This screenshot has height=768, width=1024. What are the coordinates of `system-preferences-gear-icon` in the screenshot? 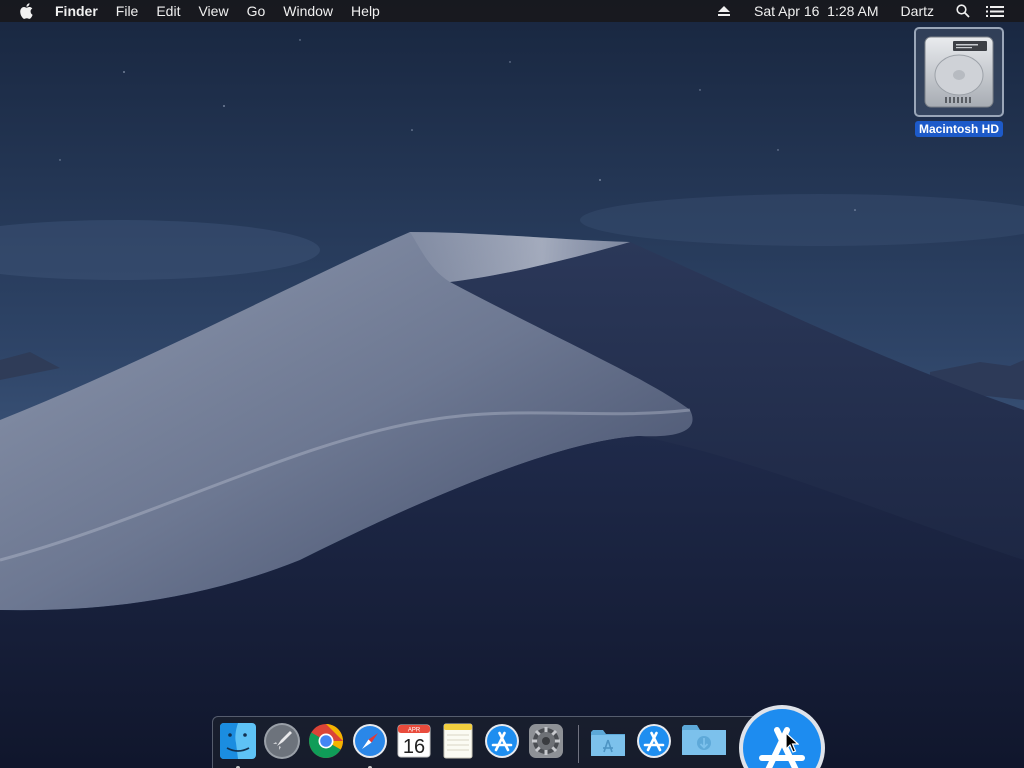 It's located at (546, 741).